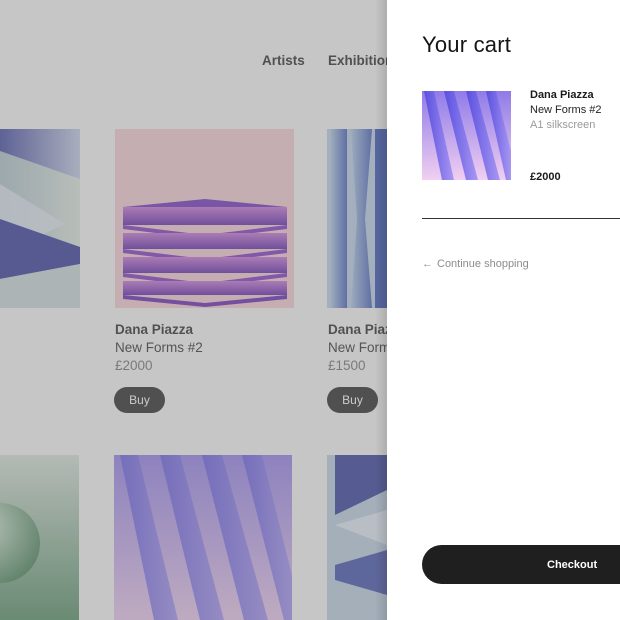 The height and width of the screenshot is (620, 620). I want to click on checkout-button: Checkout, so click(521, 564).